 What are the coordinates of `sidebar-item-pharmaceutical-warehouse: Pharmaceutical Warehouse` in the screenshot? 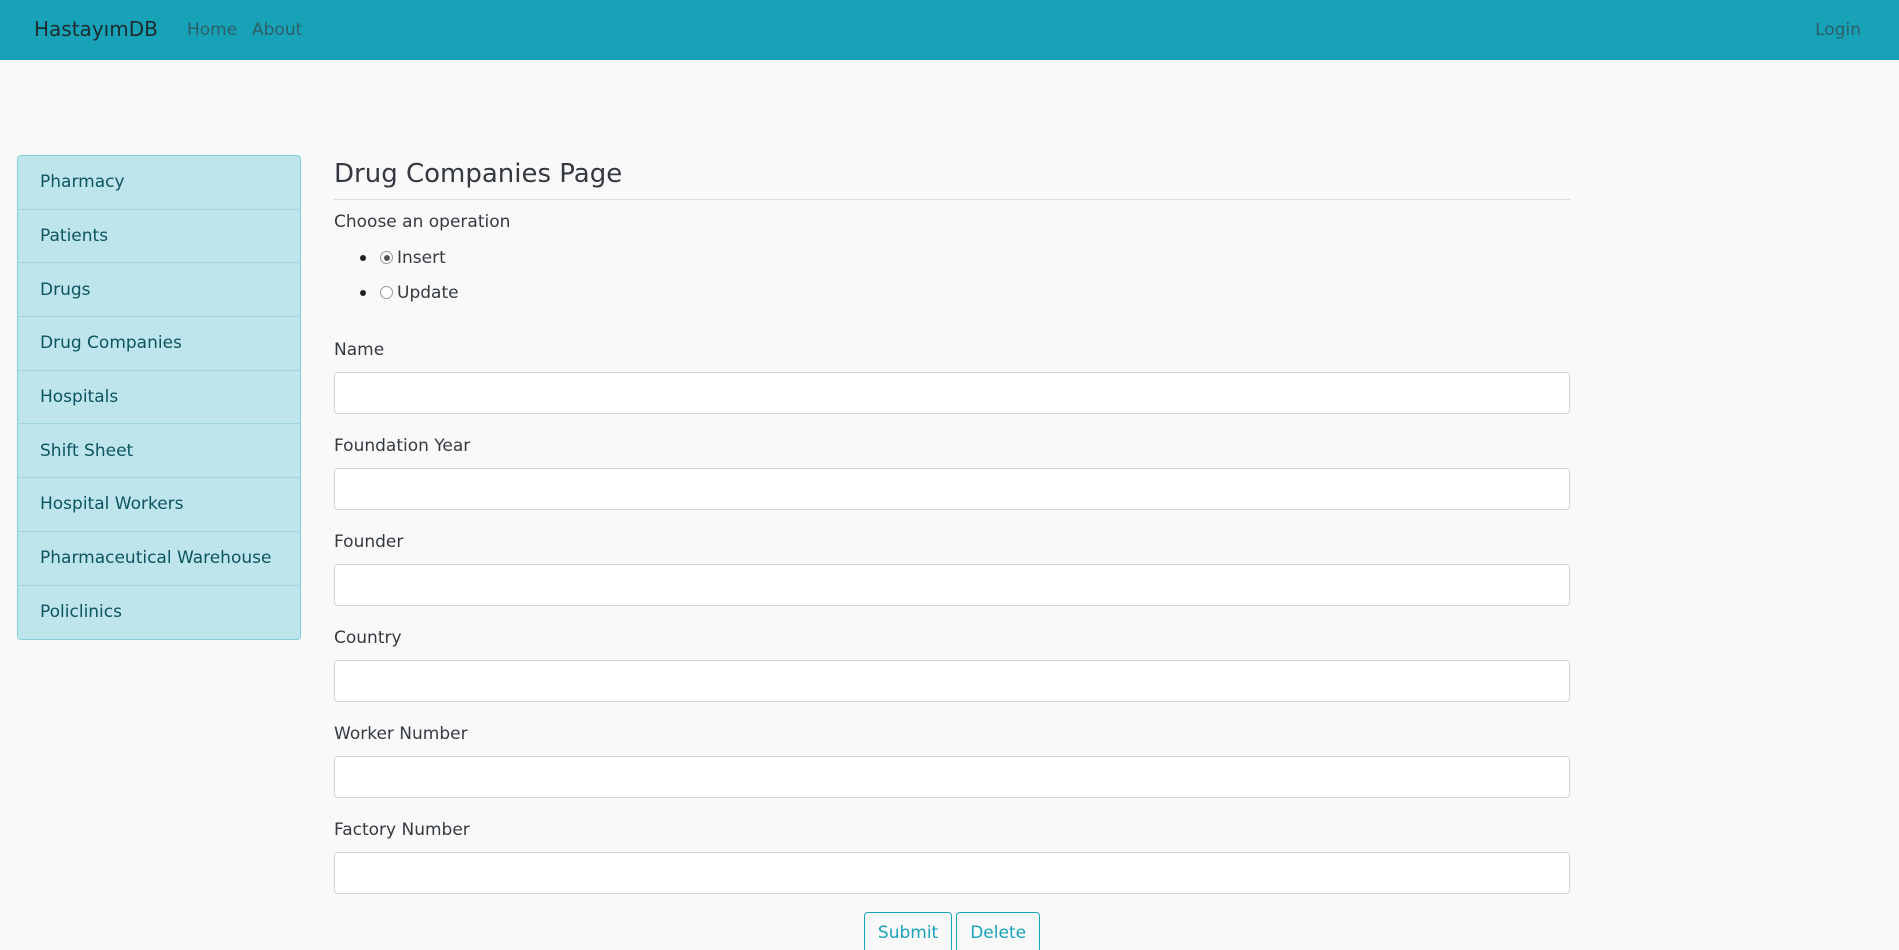 It's located at (159, 559).